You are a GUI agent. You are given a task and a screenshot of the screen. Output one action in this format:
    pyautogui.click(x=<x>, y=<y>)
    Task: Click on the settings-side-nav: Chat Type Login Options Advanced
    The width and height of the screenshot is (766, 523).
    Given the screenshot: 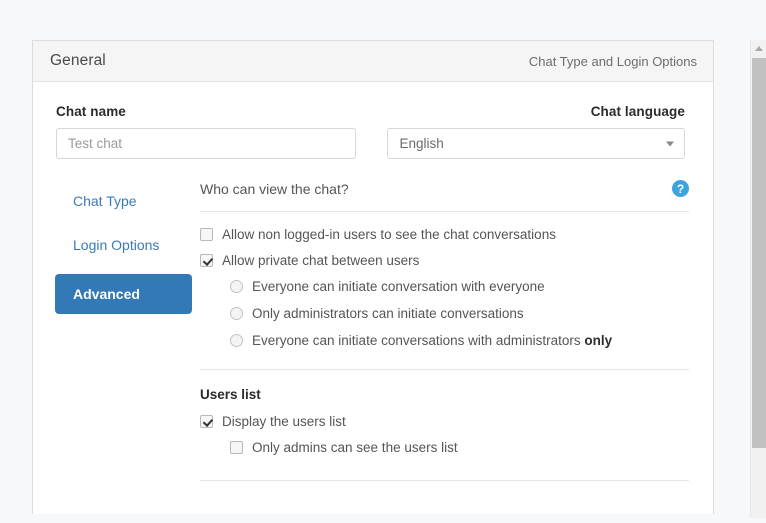 What is the action you would take?
    pyautogui.click(x=116, y=330)
    